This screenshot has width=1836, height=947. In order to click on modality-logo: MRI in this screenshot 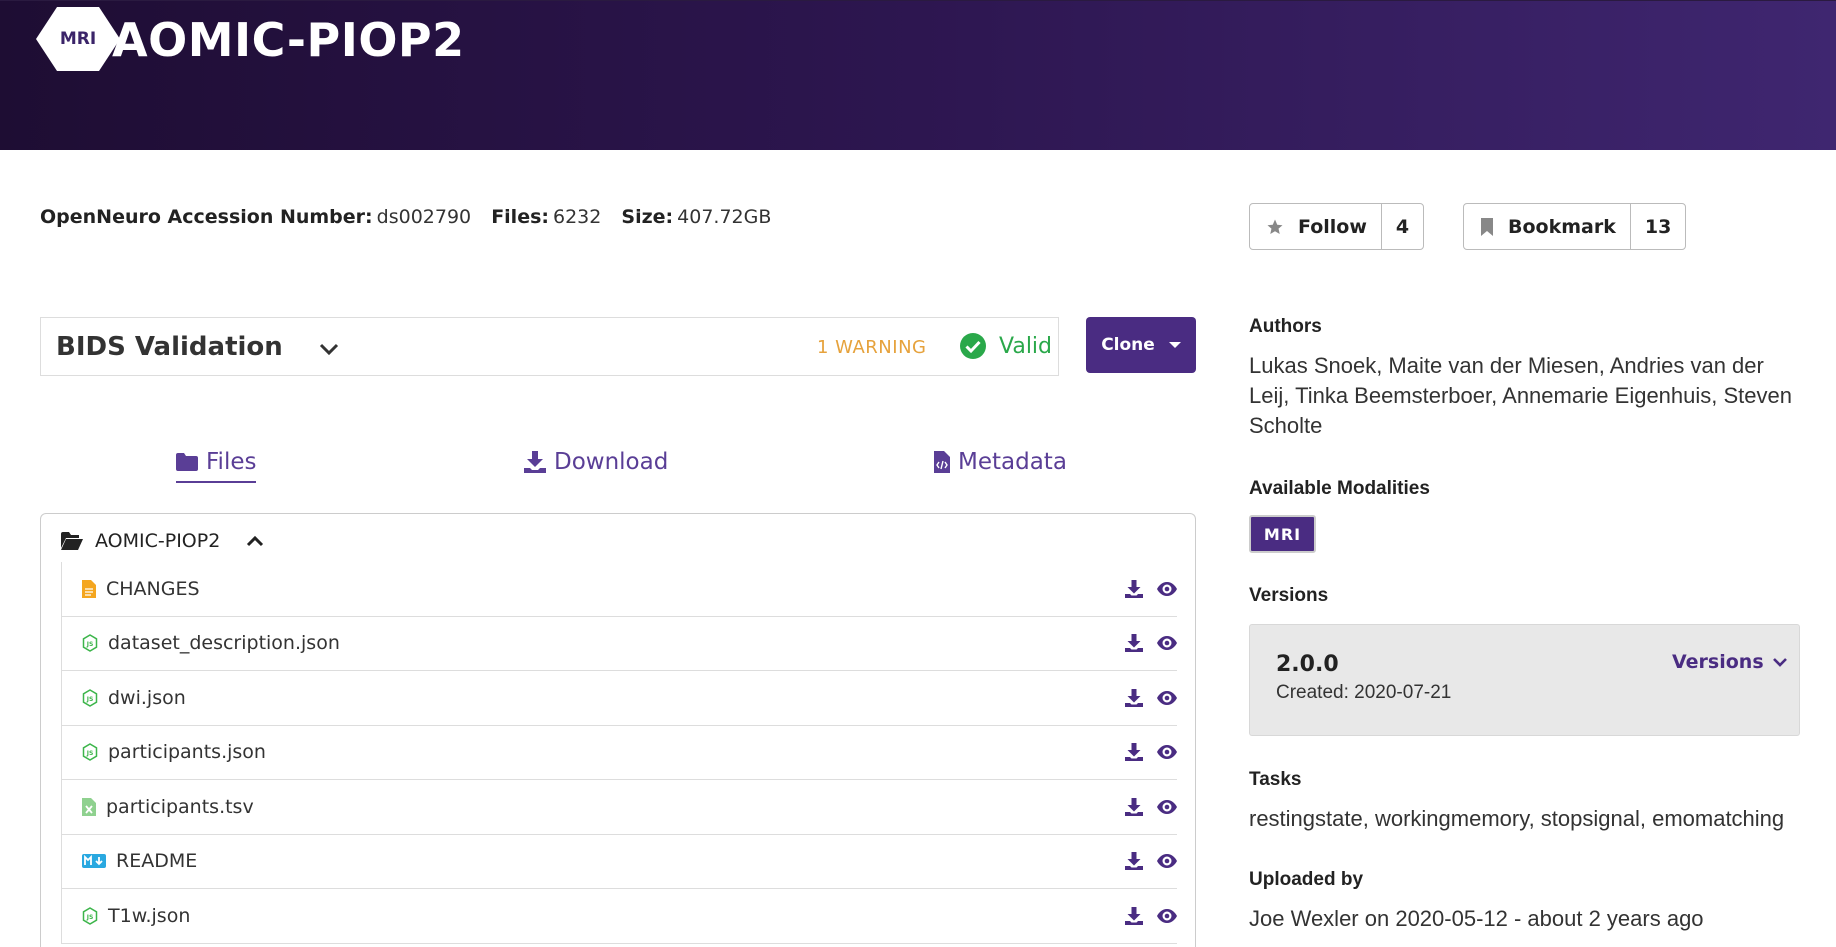, I will do `click(78, 39)`.